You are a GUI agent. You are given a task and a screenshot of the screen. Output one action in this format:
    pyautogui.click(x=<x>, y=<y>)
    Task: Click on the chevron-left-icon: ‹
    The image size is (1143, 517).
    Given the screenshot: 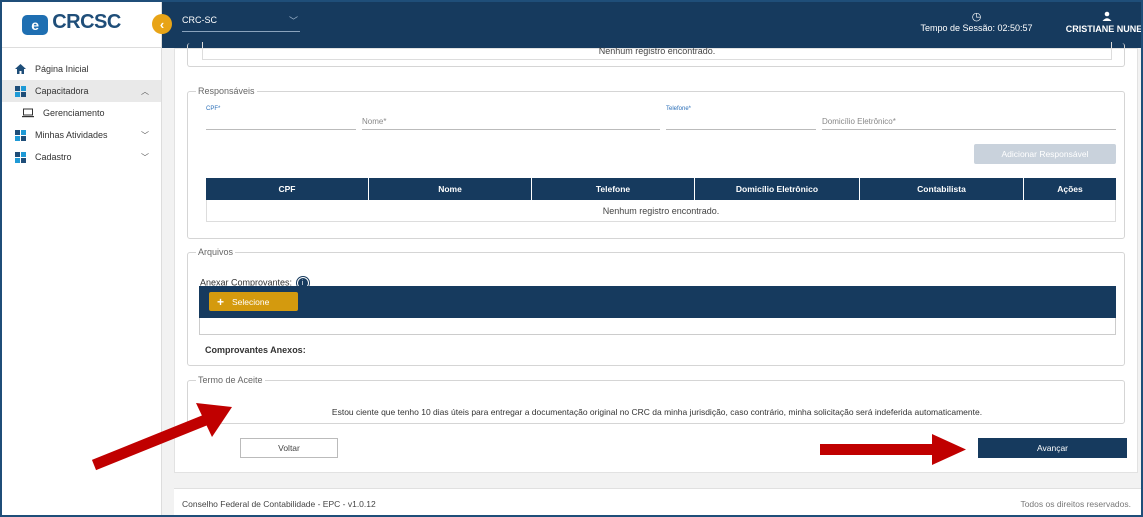 What is the action you would take?
    pyautogui.click(x=162, y=24)
    